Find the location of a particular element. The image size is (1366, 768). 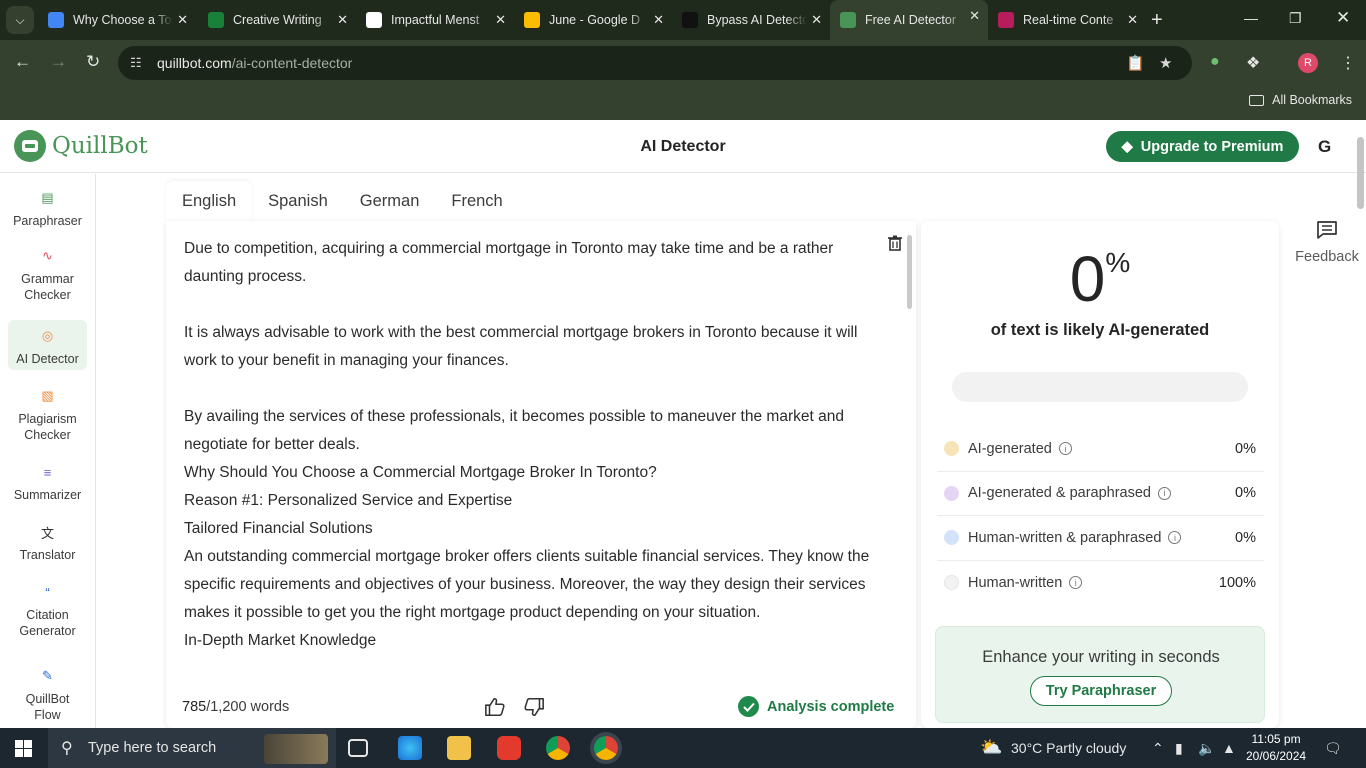

browser-tab: Real-time Conte ✕ is located at coordinates (1067, 20).